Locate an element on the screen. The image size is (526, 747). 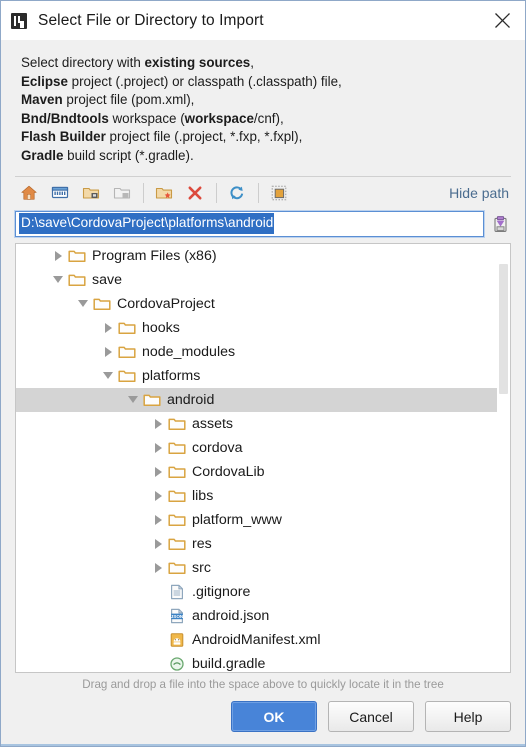
close-icon is located at coordinates (502, 20).